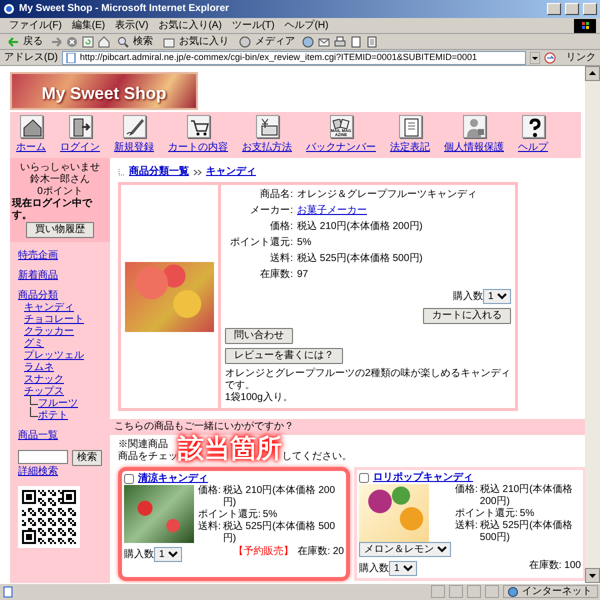 The height and width of the screenshot is (600, 600). I want to click on internet-zone-label: インターネット, so click(557, 592).